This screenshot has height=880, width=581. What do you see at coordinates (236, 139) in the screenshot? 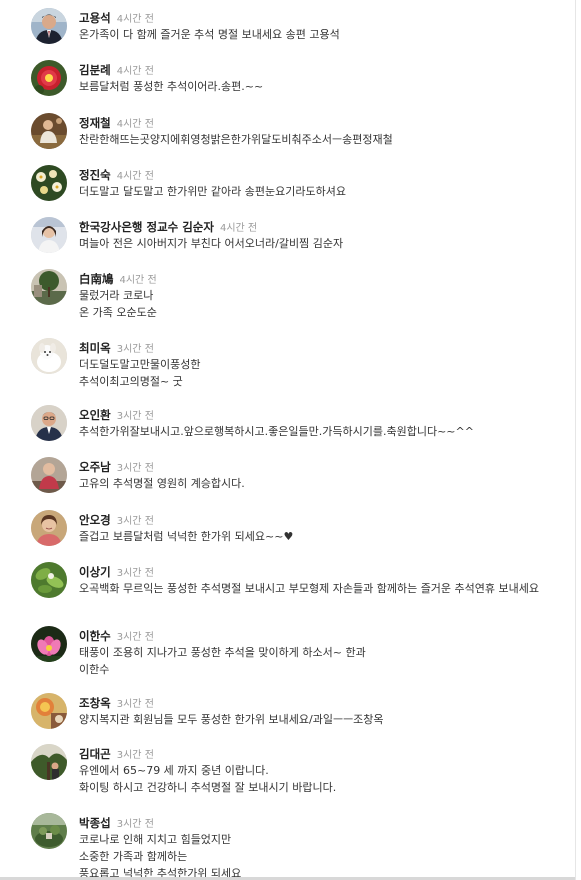
I see `comment-text: 찬란한해뜨는곳양지에휘영청밝은한가위달도비춰주소서ㅡ송편정재철` at bounding box center [236, 139].